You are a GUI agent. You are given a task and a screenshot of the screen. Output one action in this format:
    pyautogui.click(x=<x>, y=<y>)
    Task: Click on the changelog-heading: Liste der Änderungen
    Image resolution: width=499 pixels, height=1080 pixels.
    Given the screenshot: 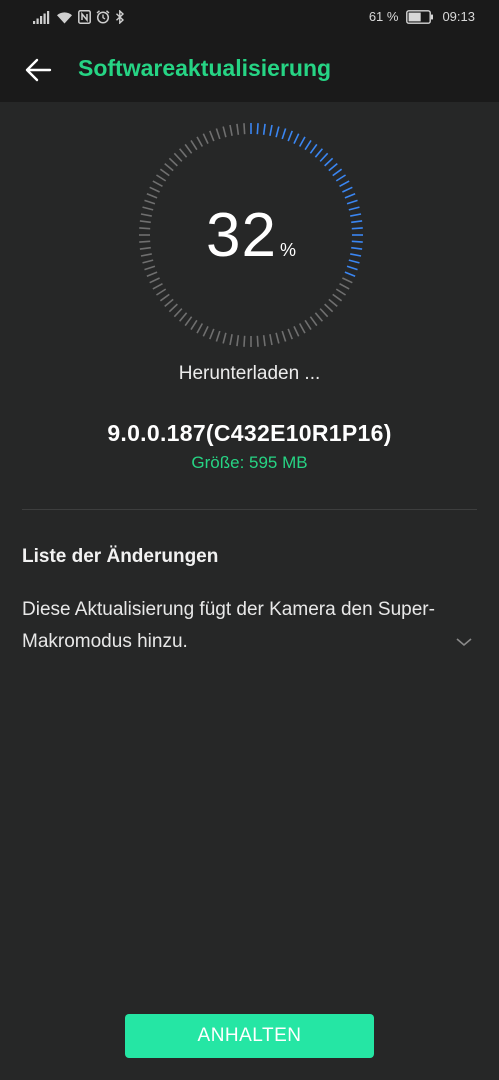 What is the action you would take?
    pyautogui.click(x=120, y=556)
    